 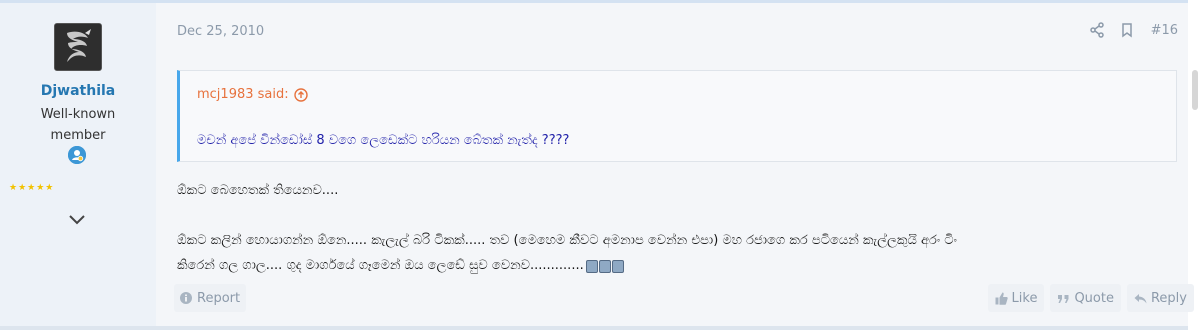 I want to click on scrollbar-track, so click(x=1194, y=165).